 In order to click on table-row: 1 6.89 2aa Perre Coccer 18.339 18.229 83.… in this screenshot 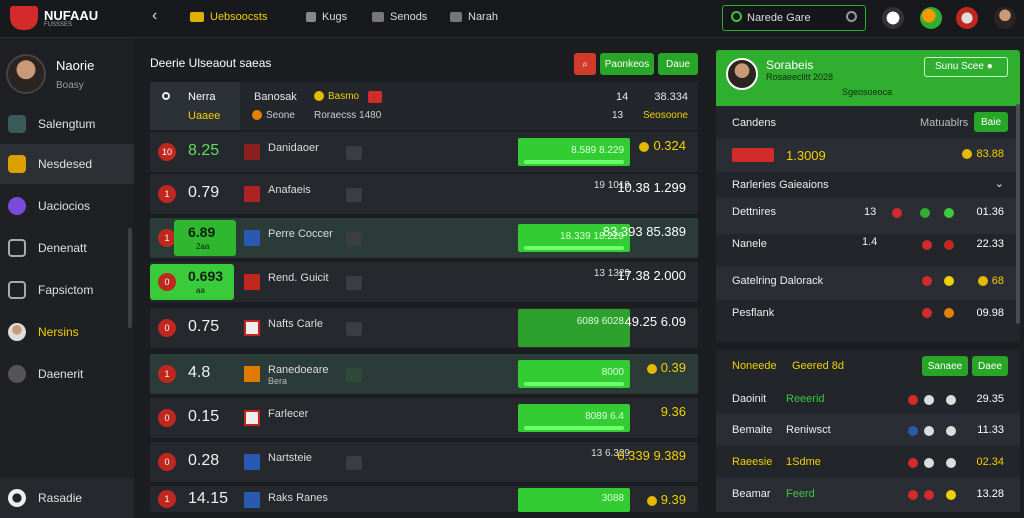, I will do `click(424, 238)`.